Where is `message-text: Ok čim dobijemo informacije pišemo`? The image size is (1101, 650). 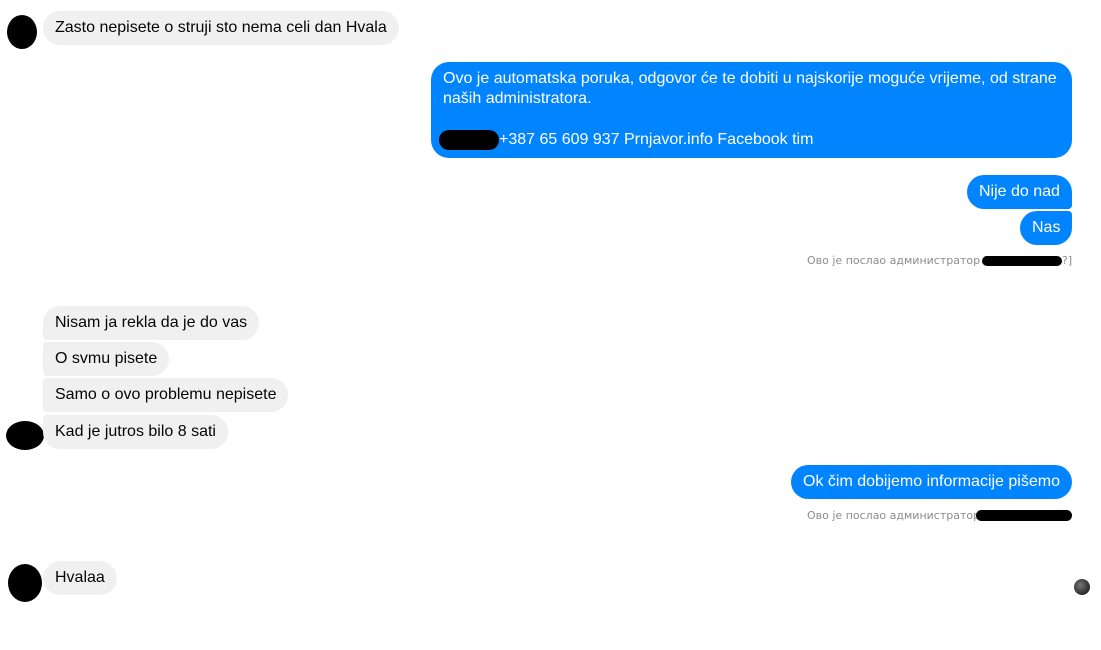
message-text: Ok čim dobijemo informacije pišemo is located at coordinates (931, 481).